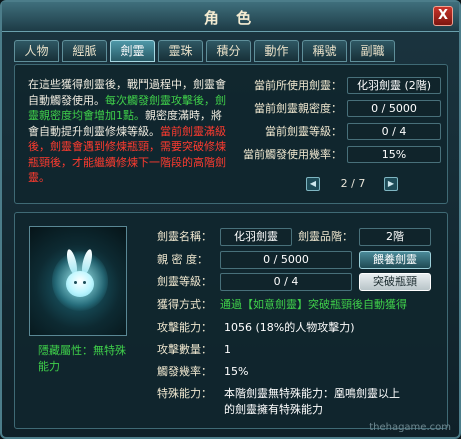  I want to click on spirit-eye-left, so click(75, 282).